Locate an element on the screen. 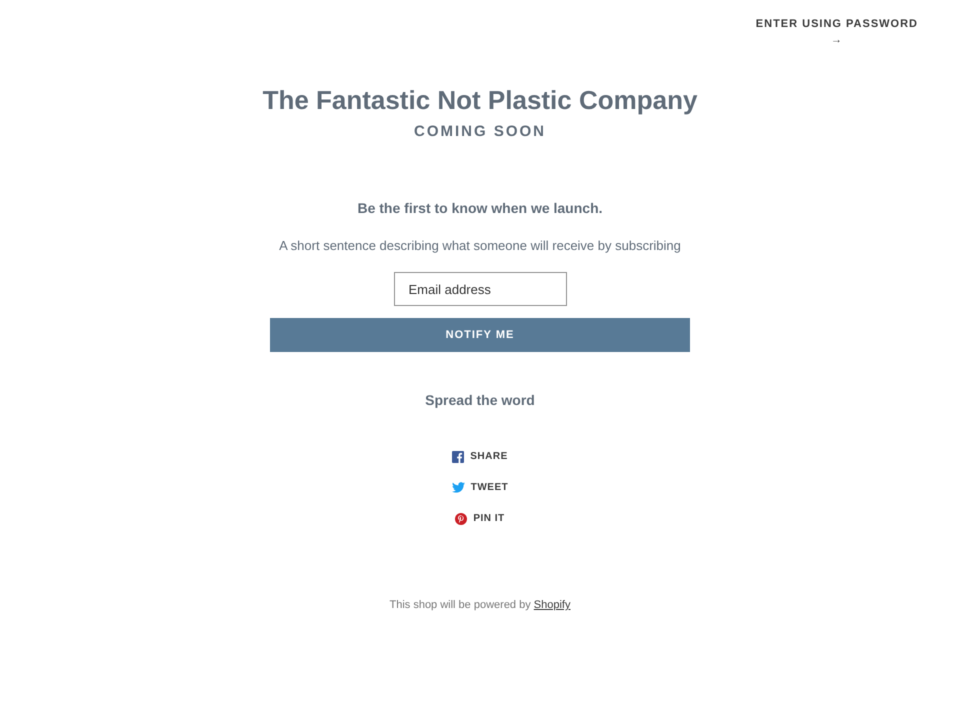 Image resolution: width=960 pixels, height=720 pixels. store-title: The Fantastic Not Plastic Company is located at coordinates (480, 100).